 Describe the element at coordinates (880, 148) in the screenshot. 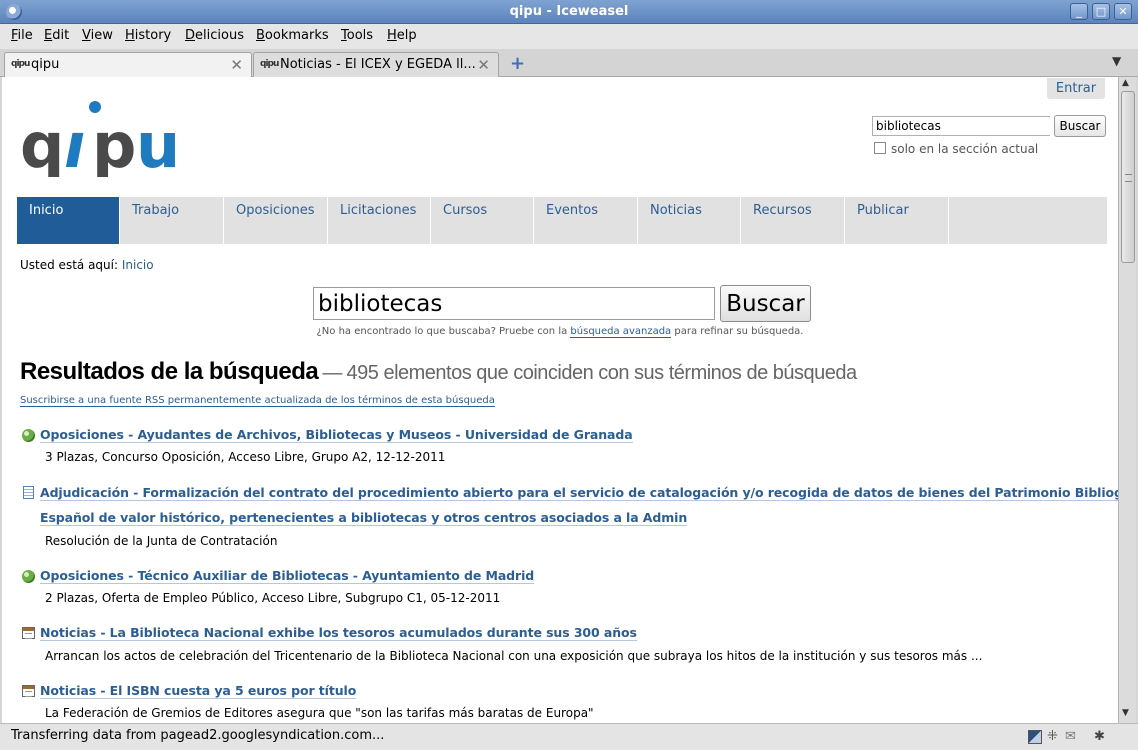

I see `current-section-checkbox` at that location.